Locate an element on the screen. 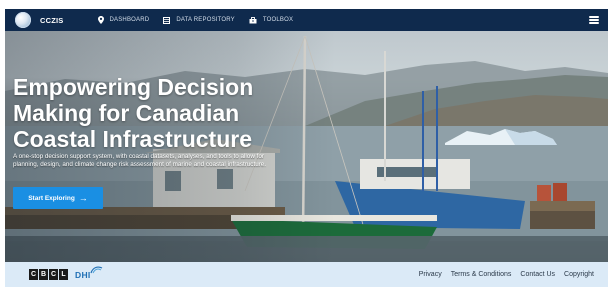  nav-data-repository-label: DATA REPOSITORY is located at coordinates (205, 20).